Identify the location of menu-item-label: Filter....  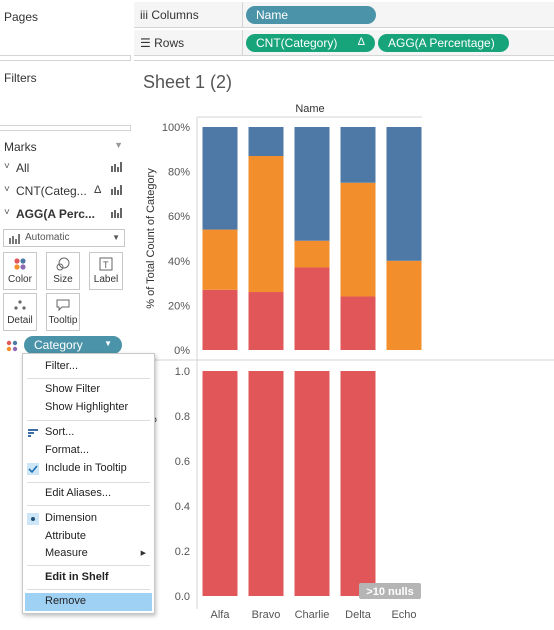
(62, 366).